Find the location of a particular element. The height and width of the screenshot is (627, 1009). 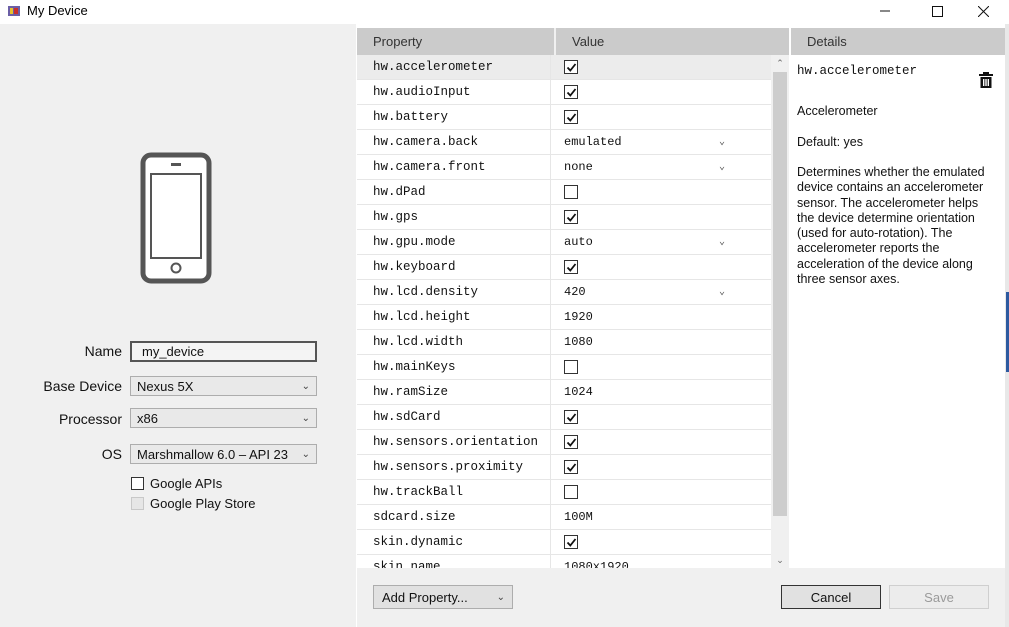

column-header-property: Property is located at coordinates (456, 41).